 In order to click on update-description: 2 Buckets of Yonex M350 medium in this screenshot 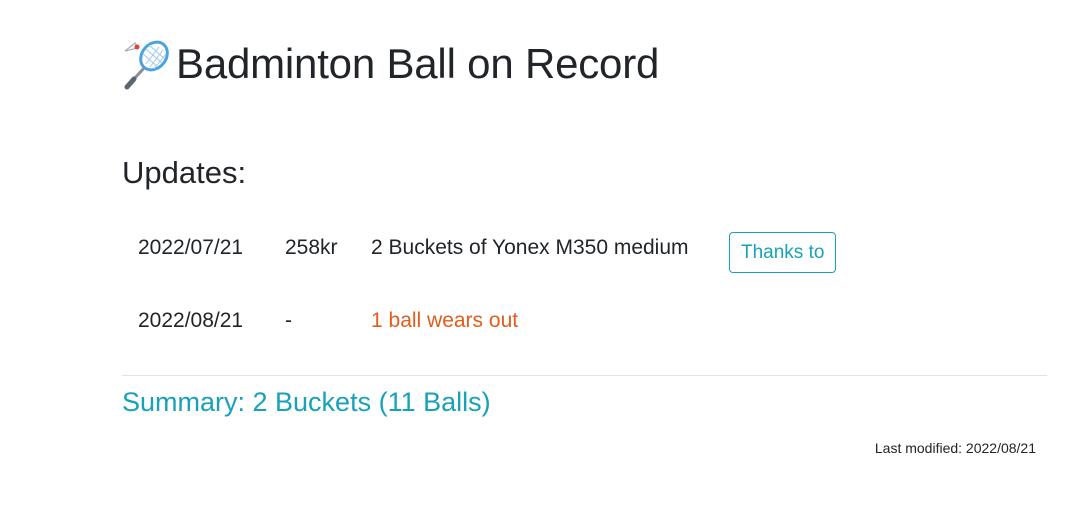, I will do `click(530, 247)`.